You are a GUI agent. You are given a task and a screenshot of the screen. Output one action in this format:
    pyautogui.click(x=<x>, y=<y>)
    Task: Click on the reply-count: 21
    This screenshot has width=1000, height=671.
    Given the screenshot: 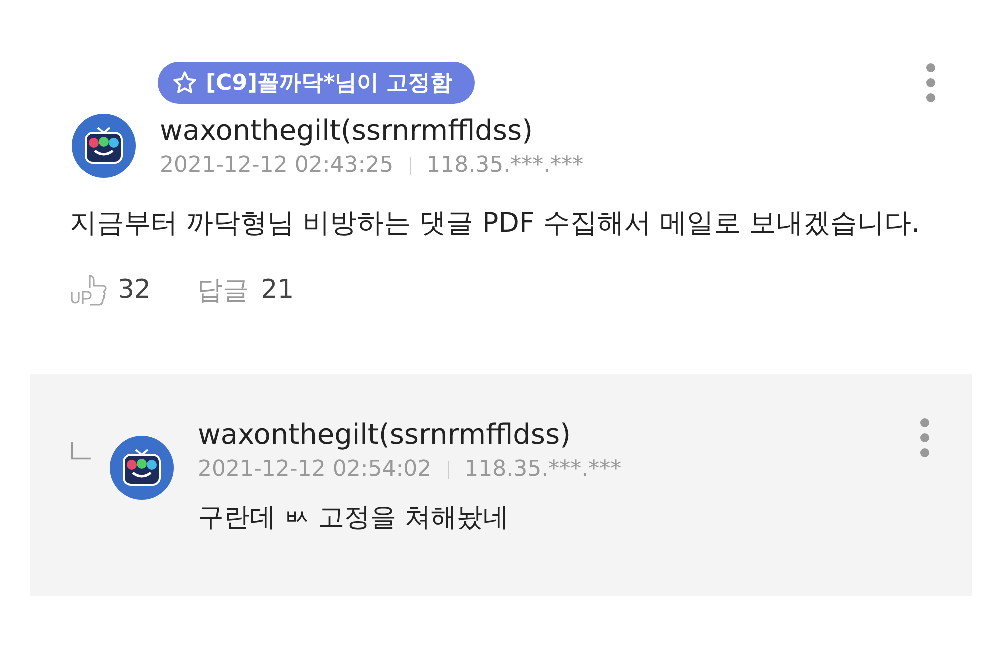 What is the action you would take?
    pyautogui.click(x=277, y=290)
    